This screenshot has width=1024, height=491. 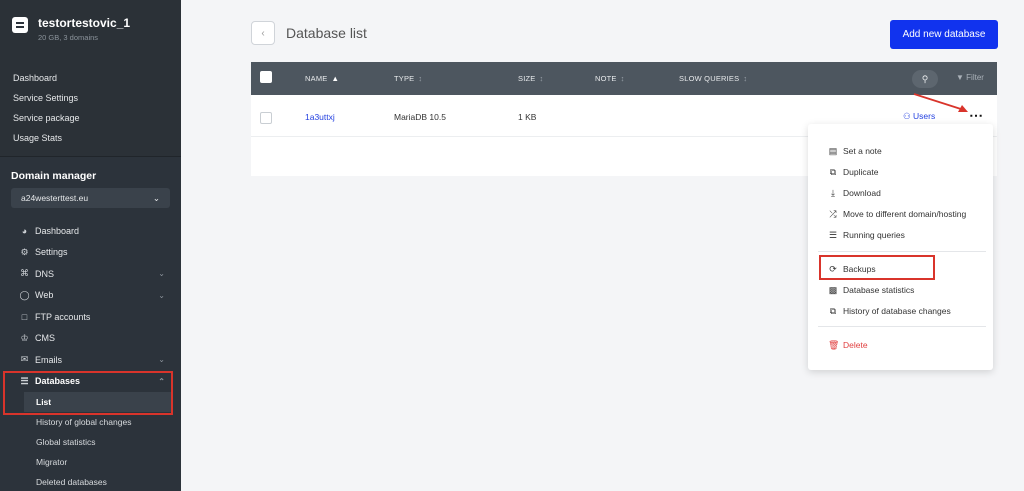 I want to click on nav-service-package: Service package, so click(x=46, y=122).